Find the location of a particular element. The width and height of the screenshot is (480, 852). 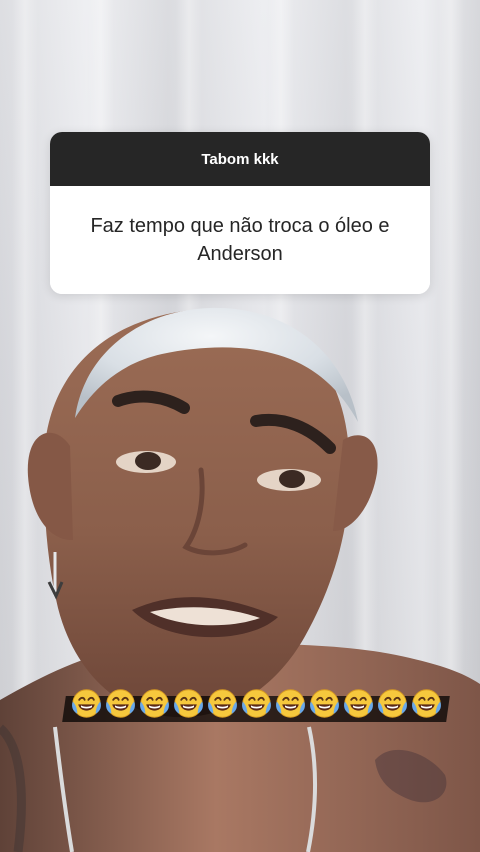

question-sticker-header: Tabom kkk is located at coordinates (240, 159).